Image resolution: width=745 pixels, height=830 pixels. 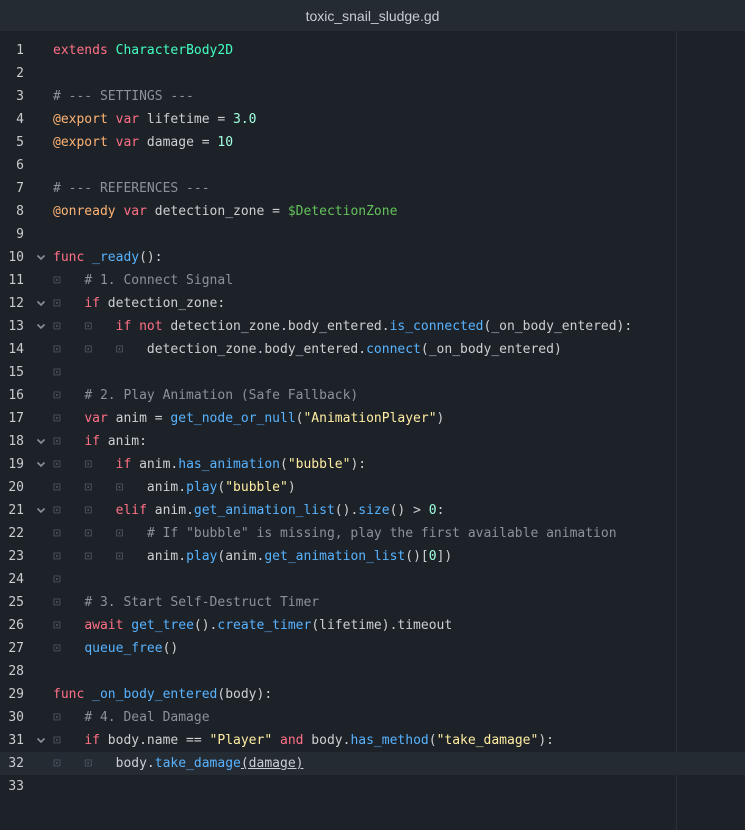 I want to click on code-token: "AnimationPlayer", so click(x=370, y=418).